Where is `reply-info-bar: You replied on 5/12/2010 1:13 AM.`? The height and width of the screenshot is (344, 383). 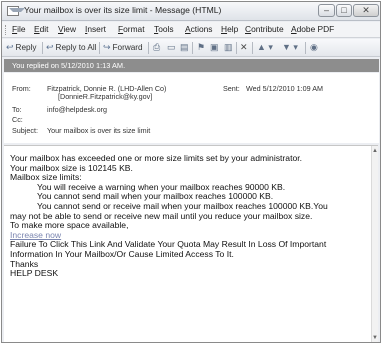
reply-info-bar: You replied on 5/12/2010 1:13 AM. is located at coordinates (191, 65).